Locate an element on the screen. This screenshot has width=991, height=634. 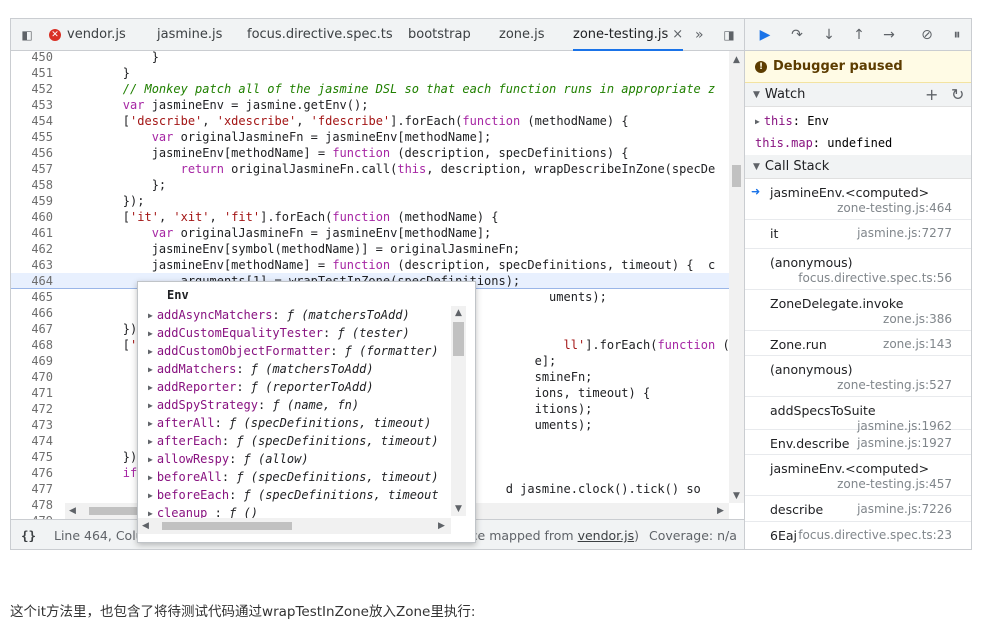
line-number: 461 is located at coordinates (32, 233).